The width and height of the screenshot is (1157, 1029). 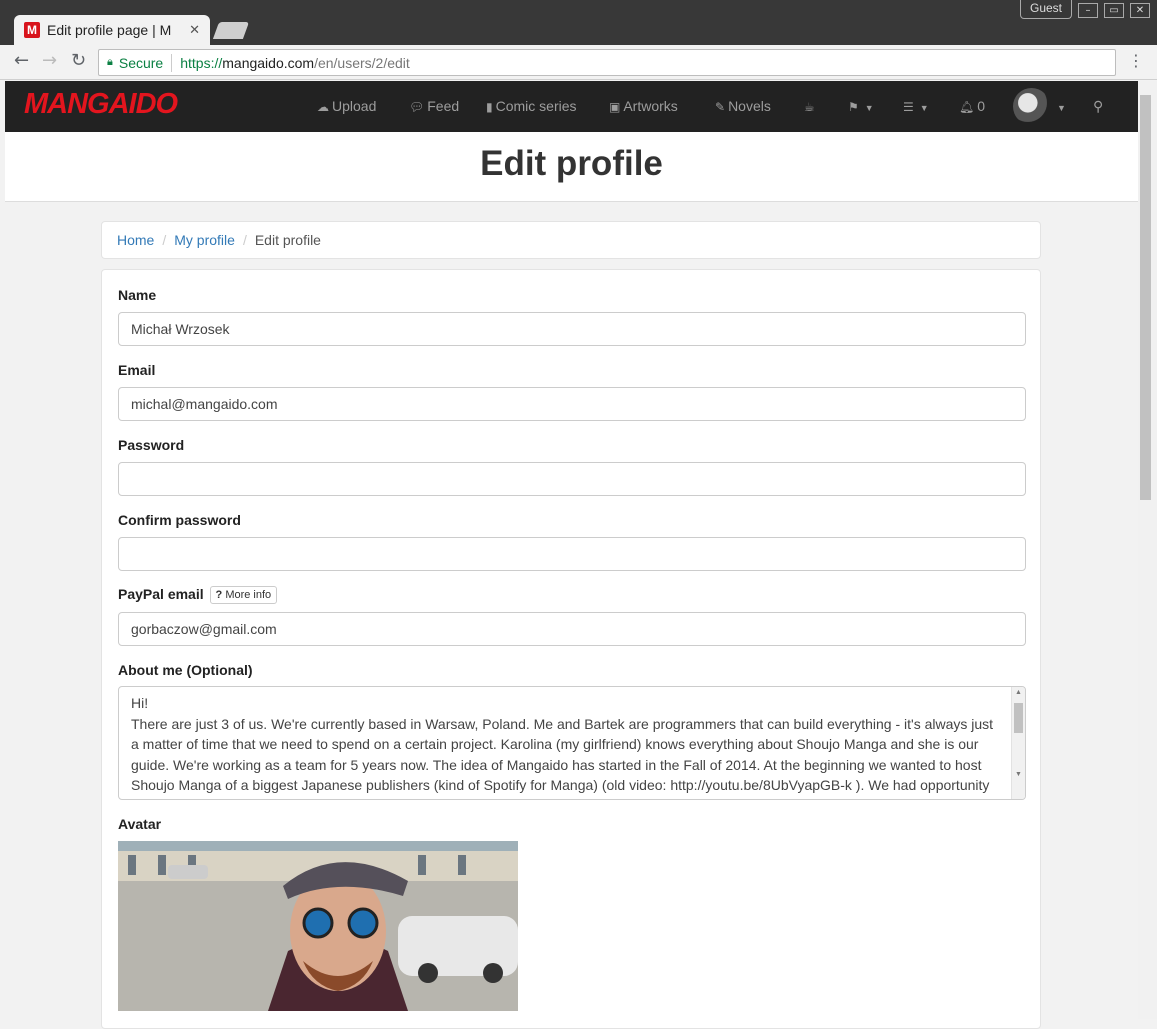 What do you see at coordinates (323, 107) in the screenshot?
I see `cloud-upload-icon: ☁` at bounding box center [323, 107].